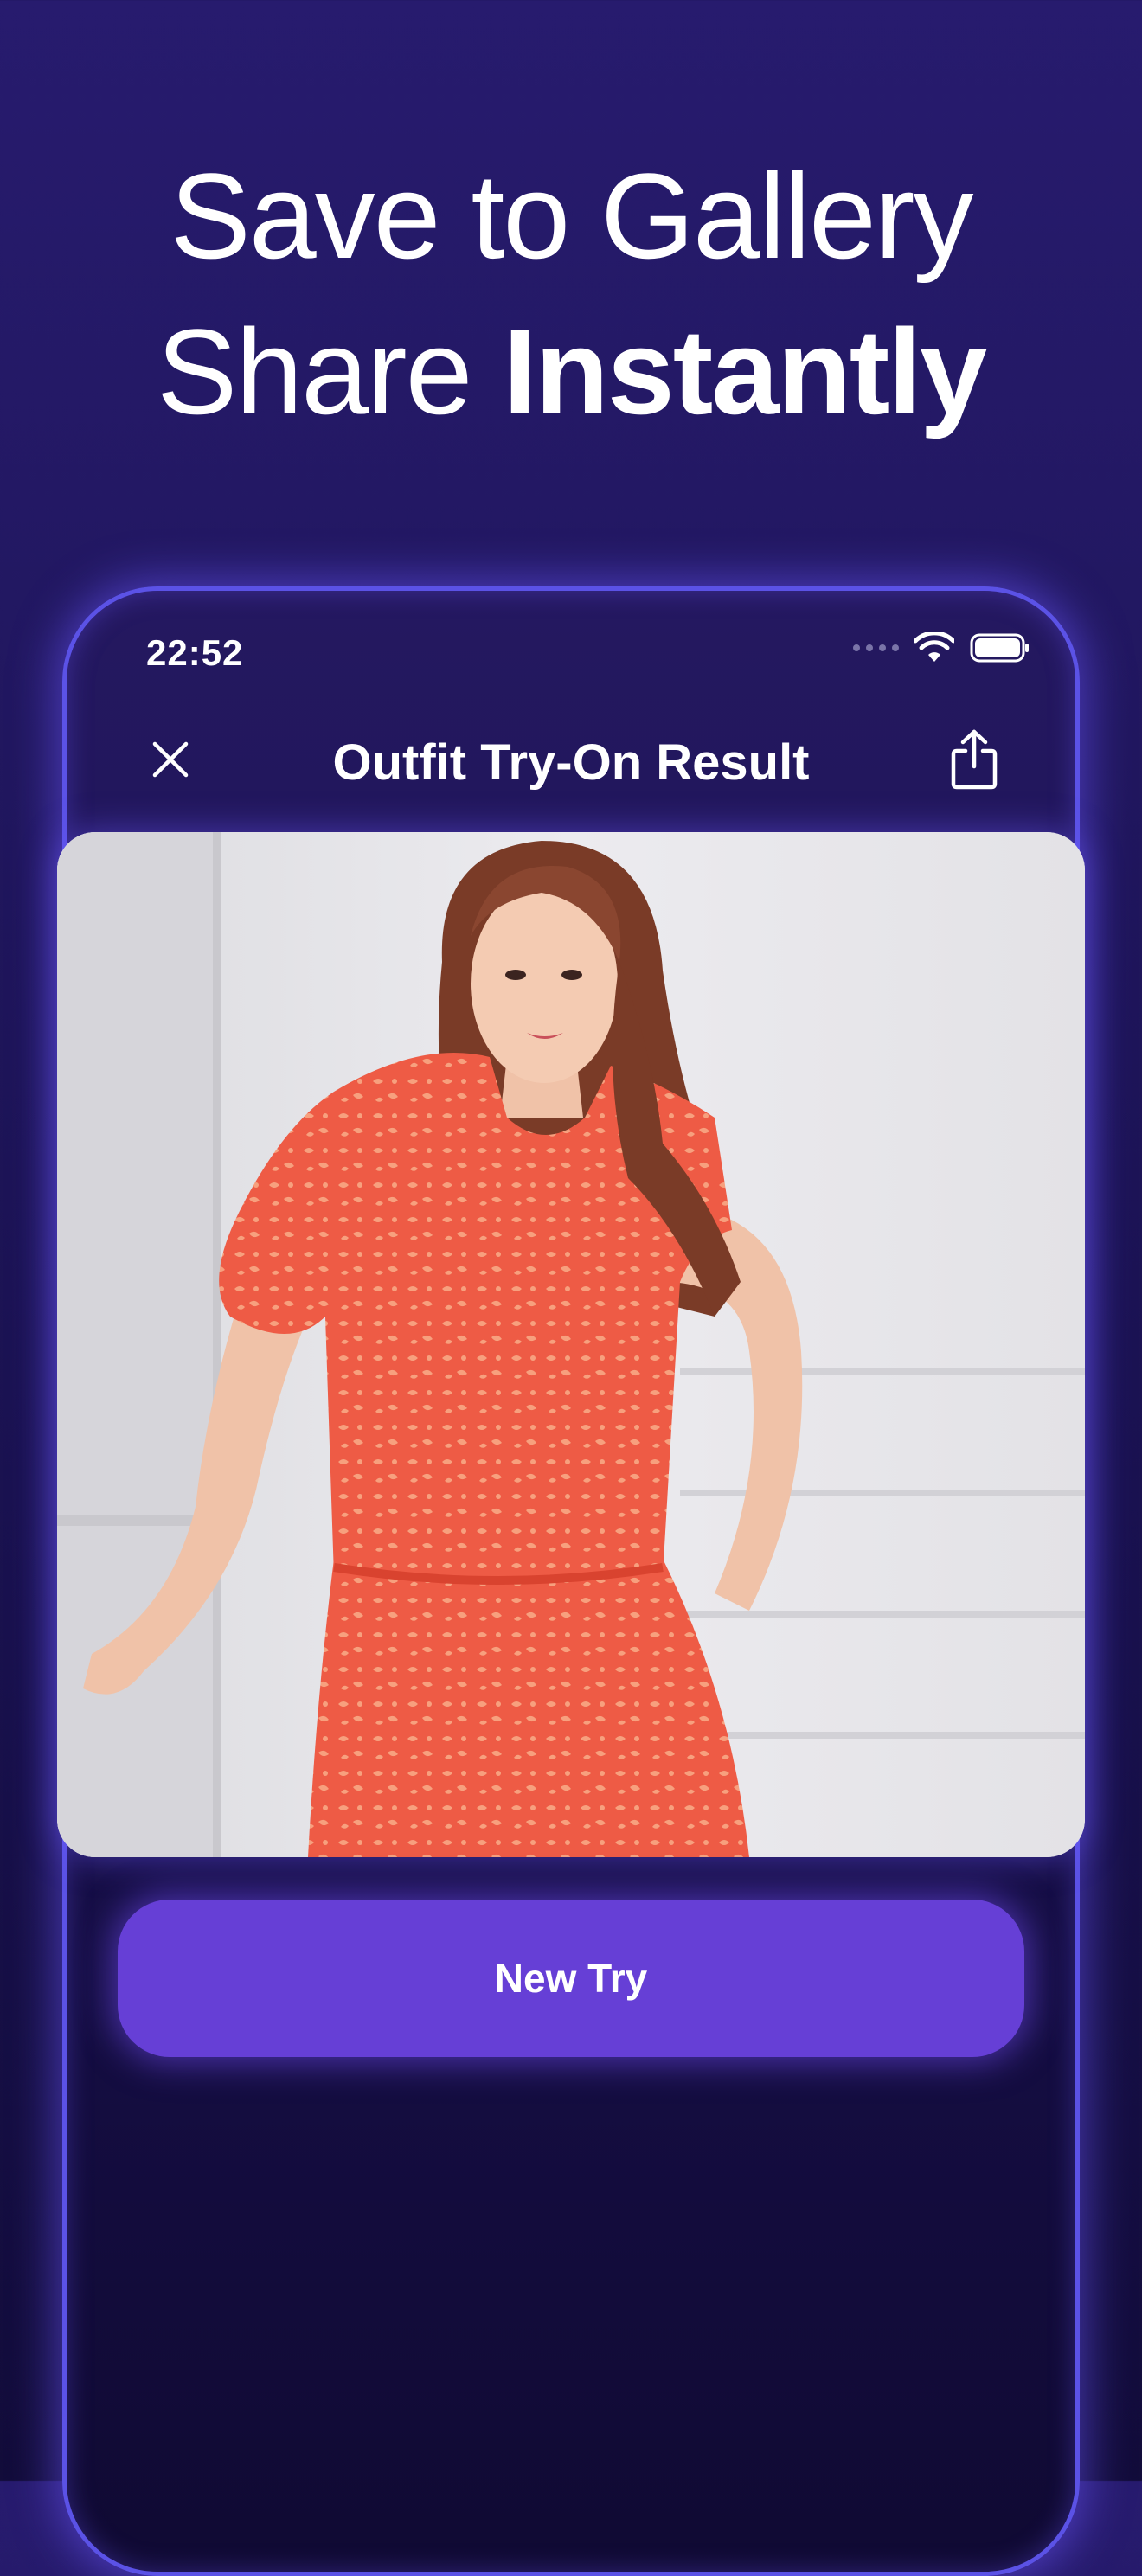  I want to click on headline-share: Share, so click(314, 371).